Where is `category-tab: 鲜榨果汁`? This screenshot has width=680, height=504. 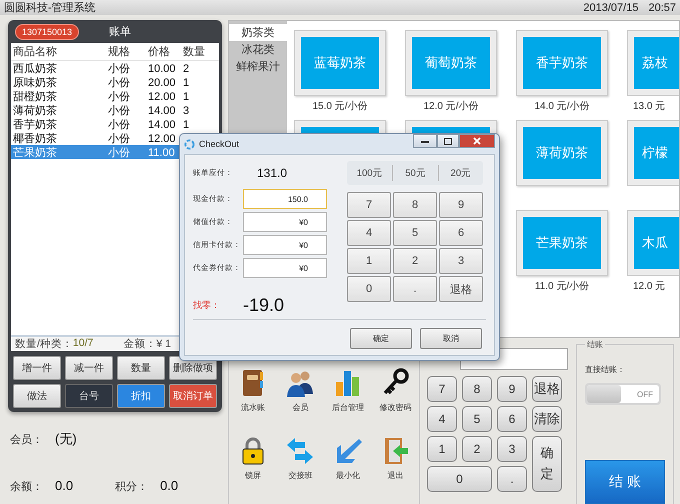 category-tab: 鲜榨果汁 is located at coordinates (258, 66).